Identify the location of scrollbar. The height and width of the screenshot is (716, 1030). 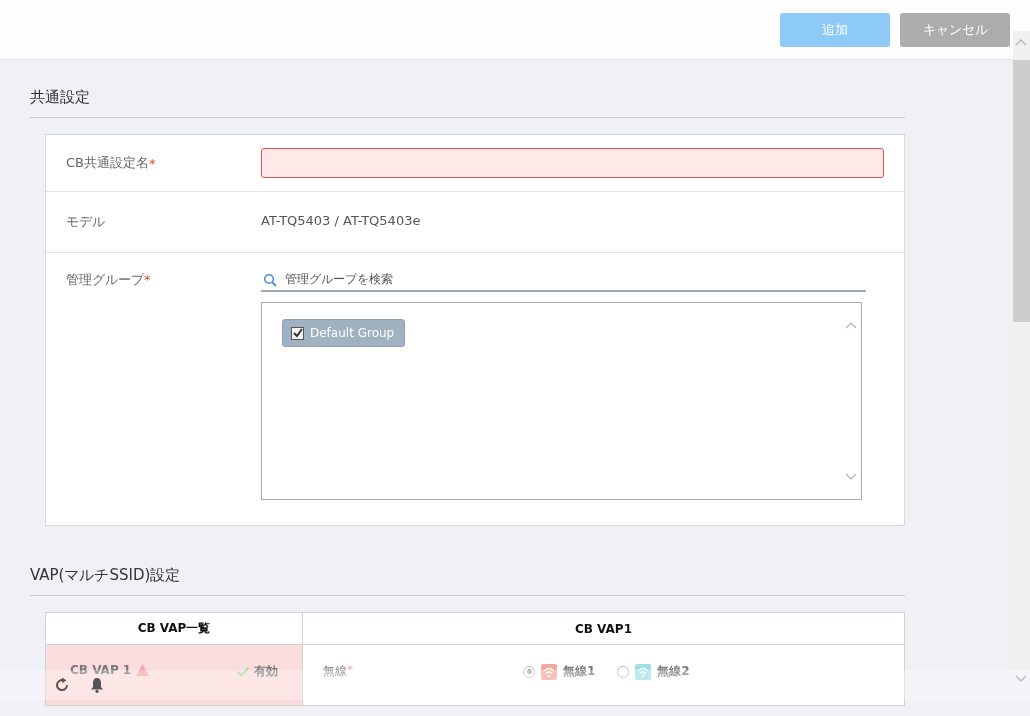
(1021, 350).